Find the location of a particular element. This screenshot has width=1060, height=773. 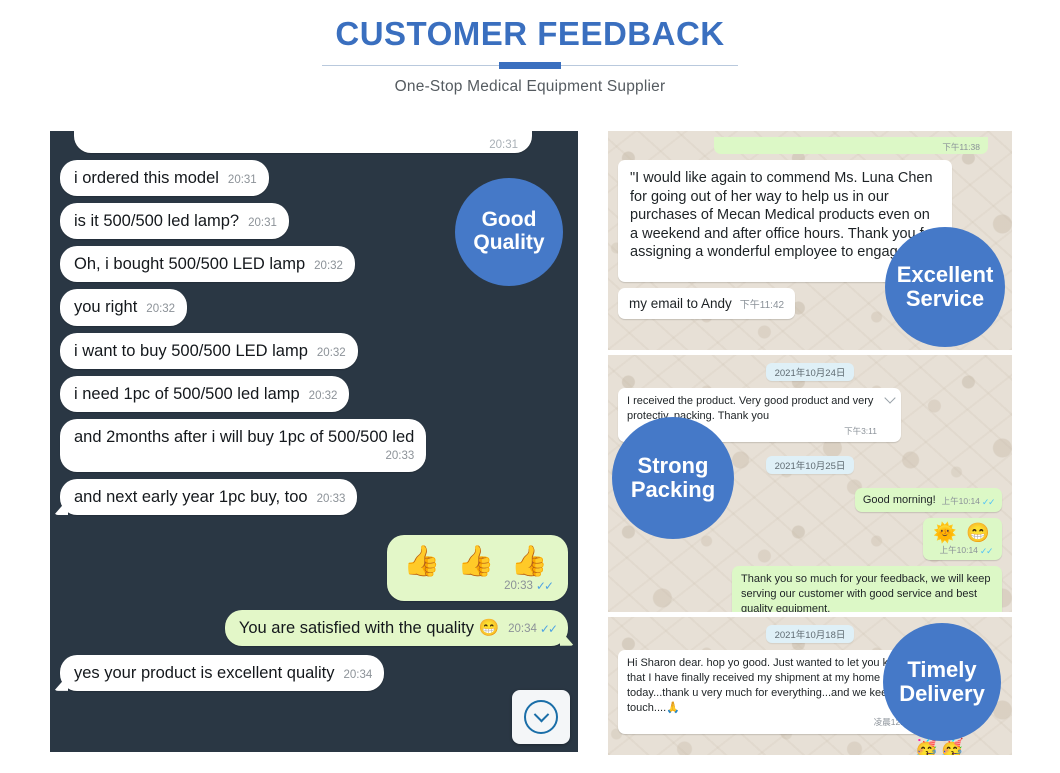

cut-off-time: 20:31 is located at coordinates (503, 145).